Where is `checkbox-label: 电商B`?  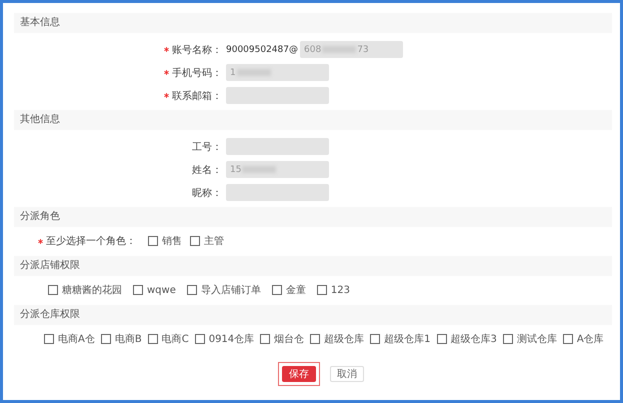
checkbox-label: 电商B is located at coordinates (128, 339).